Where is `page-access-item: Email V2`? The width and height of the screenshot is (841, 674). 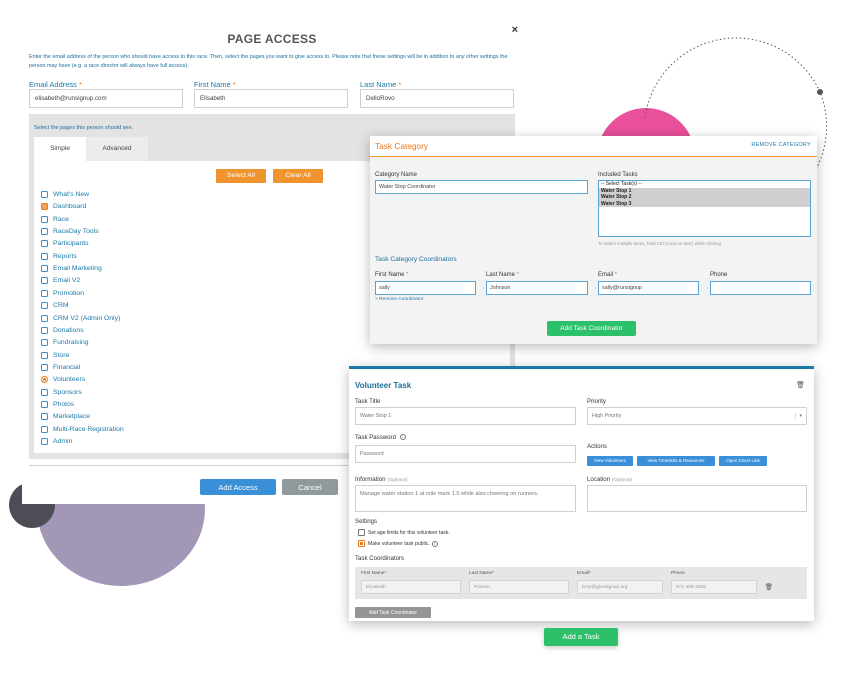 page-access-item: Email V2 is located at coordinates (60, 280).